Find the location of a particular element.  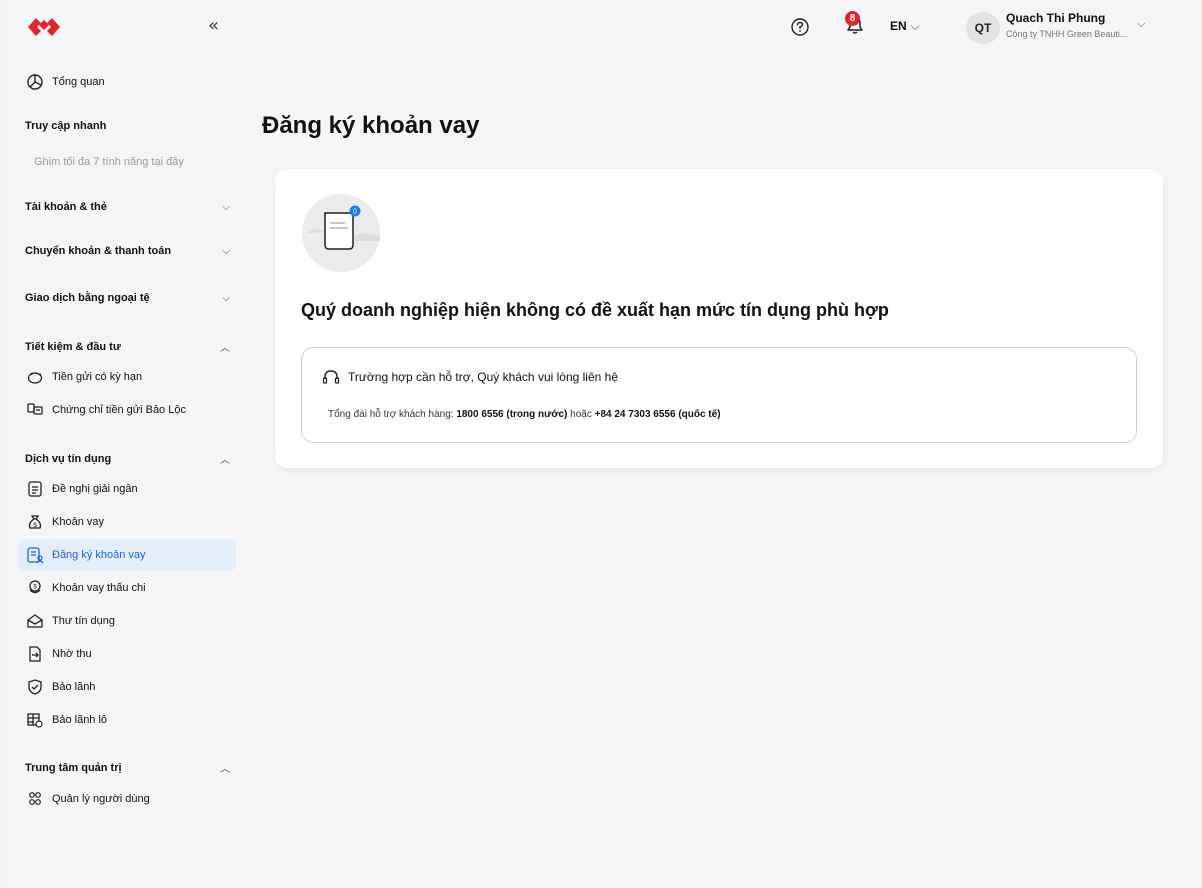

envelope-icon is located at coordinates (35, 621).